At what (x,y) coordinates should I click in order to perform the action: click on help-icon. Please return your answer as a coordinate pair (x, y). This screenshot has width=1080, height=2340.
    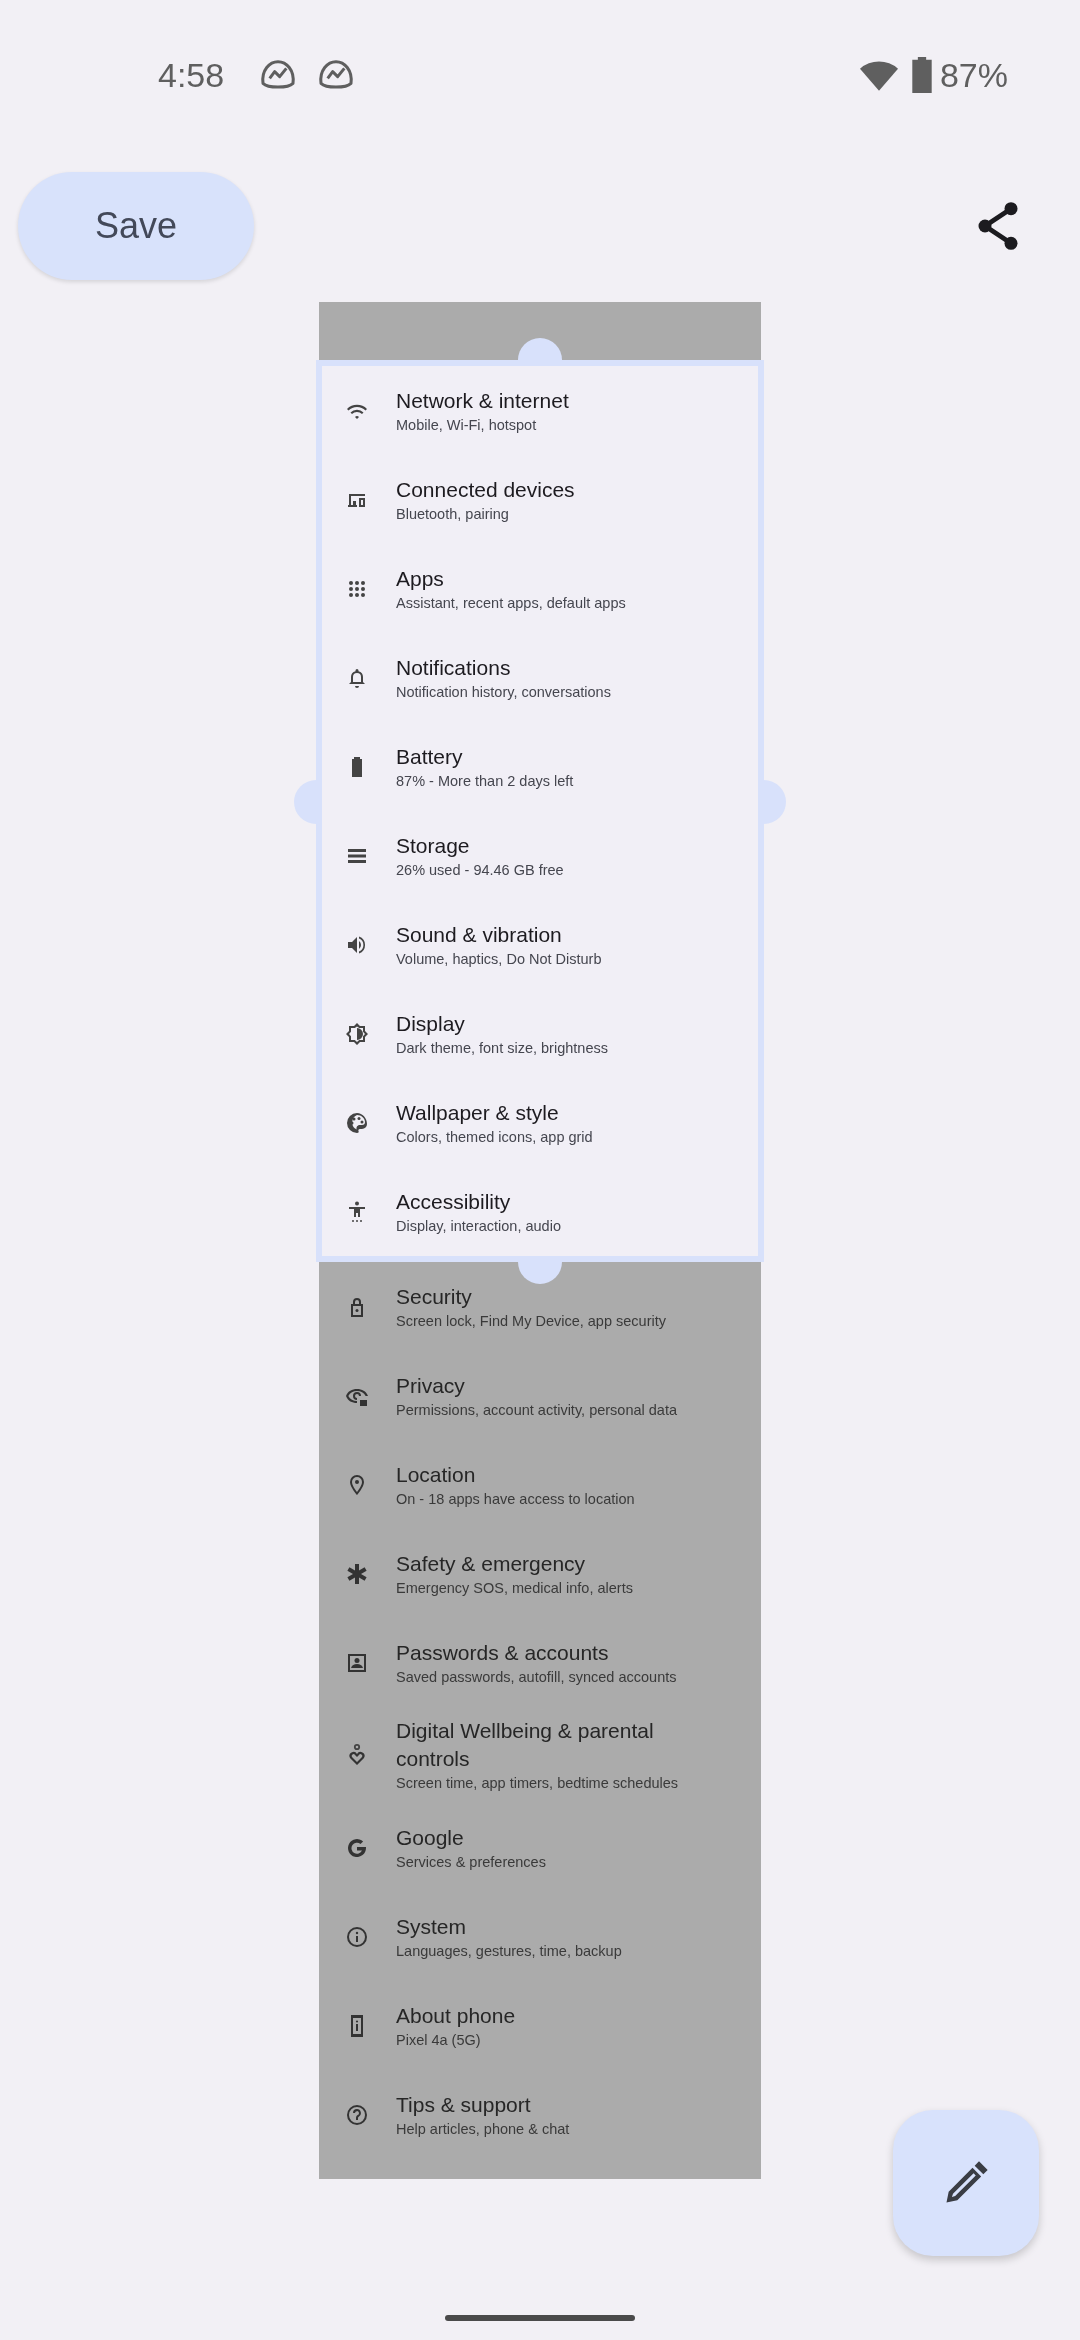
    Looking at the image, I should click on (357, 2114).